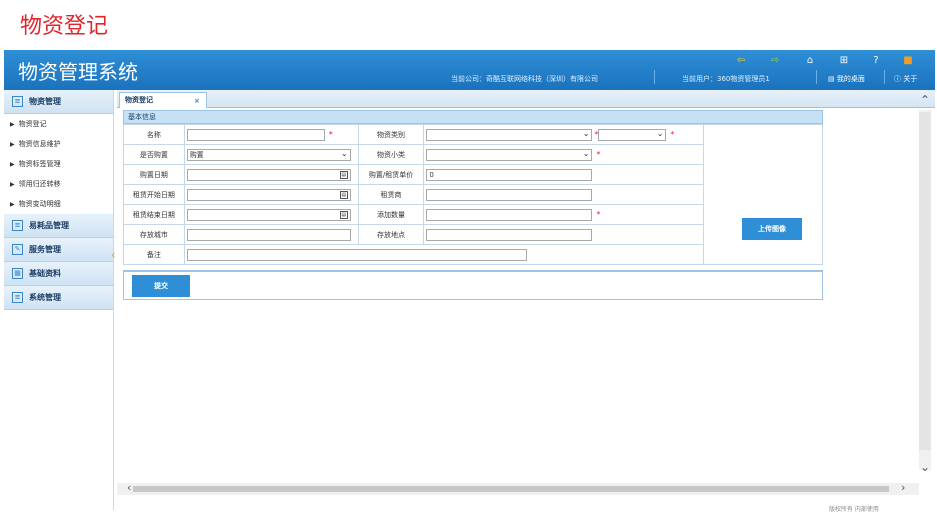 The width and height of the screenshot is (937, 513). What do you see at coordinates (391, 214) in the screenshot?
I see `add-quantity-label: 添加数量` at bounding box center [391, 214].